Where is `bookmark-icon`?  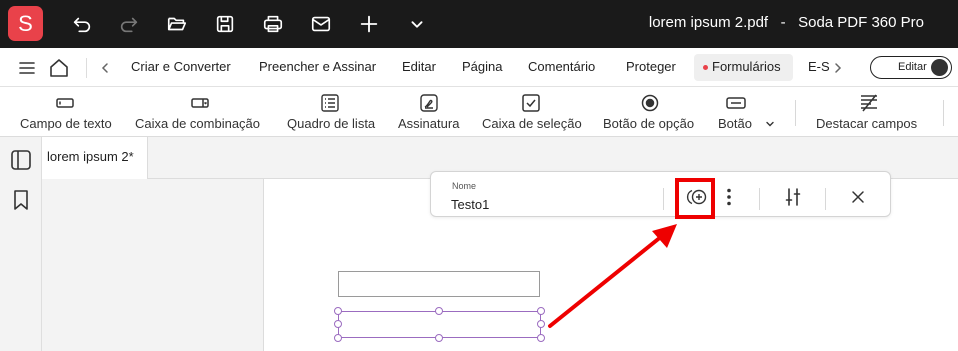
bookmark-icon is located at coordinates (21, 200).